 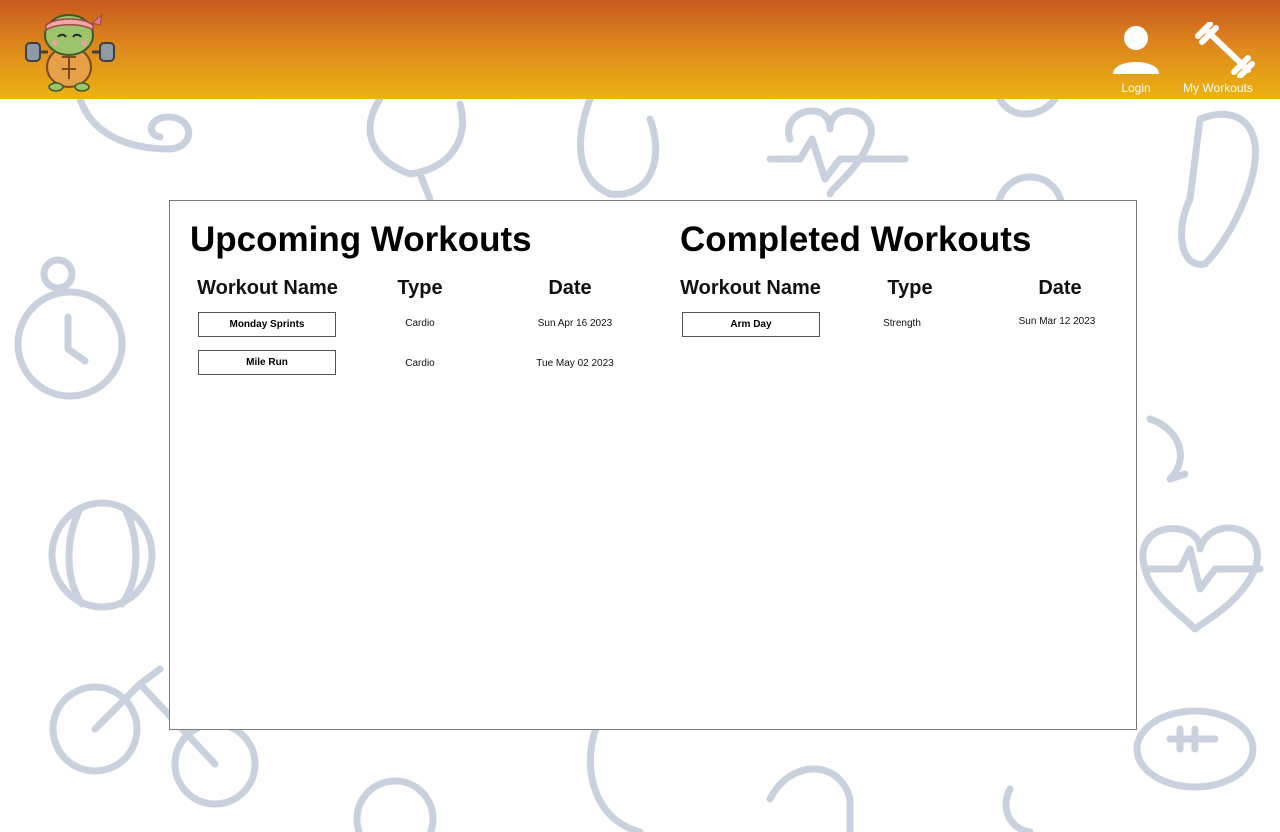 What do you see at coordinates (267, 362) in the screenshot?
I see `workout-button-mile-run: Mile Run` at bounding box center [267, 362].